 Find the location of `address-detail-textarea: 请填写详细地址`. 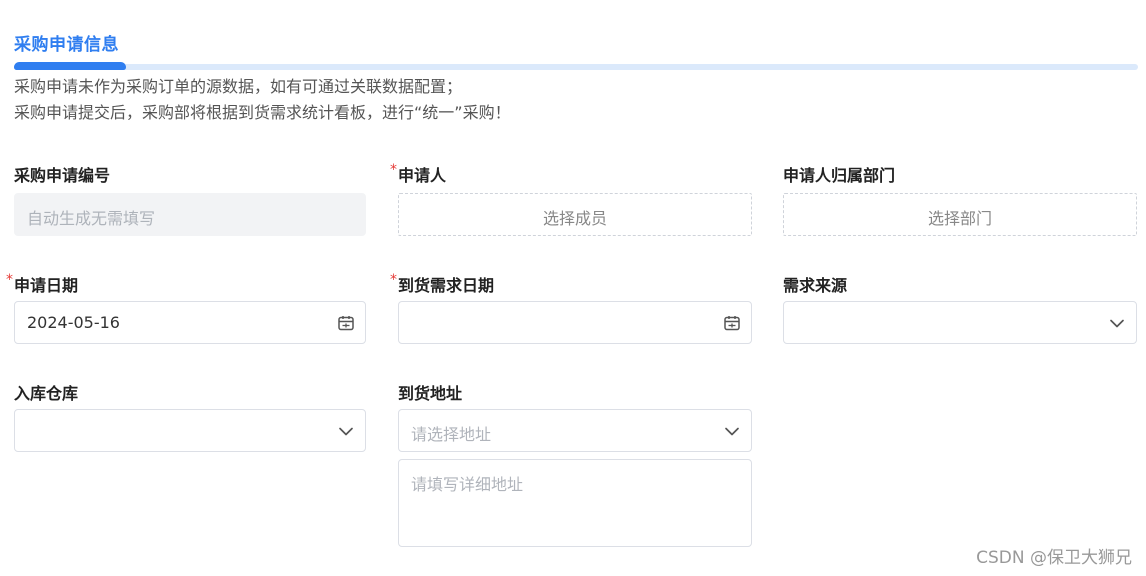

address-detail-textarea: 请填写详细地址 is located at coordinates (575, 503).